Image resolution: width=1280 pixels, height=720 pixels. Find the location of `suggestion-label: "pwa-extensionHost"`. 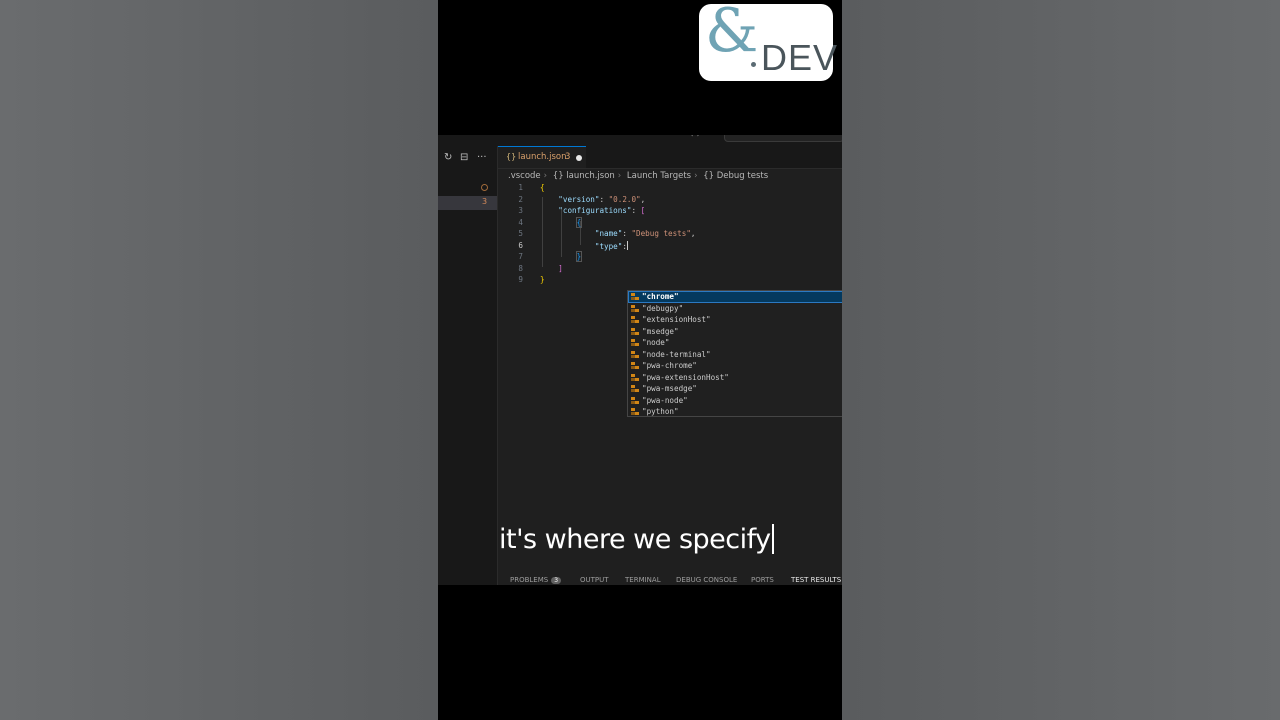

suggestion-label: "pwa-extensionHost" is located at coordinates (685, 377).